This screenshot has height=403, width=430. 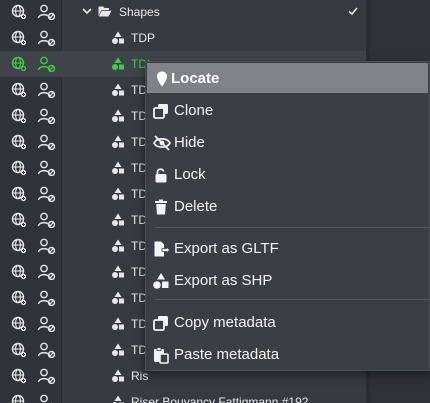 What do you see at coordinates (287, 354) in the screenshot?
I see `menu-item-paste-metadata: Paste metadata` at bounding box center [287, 354].